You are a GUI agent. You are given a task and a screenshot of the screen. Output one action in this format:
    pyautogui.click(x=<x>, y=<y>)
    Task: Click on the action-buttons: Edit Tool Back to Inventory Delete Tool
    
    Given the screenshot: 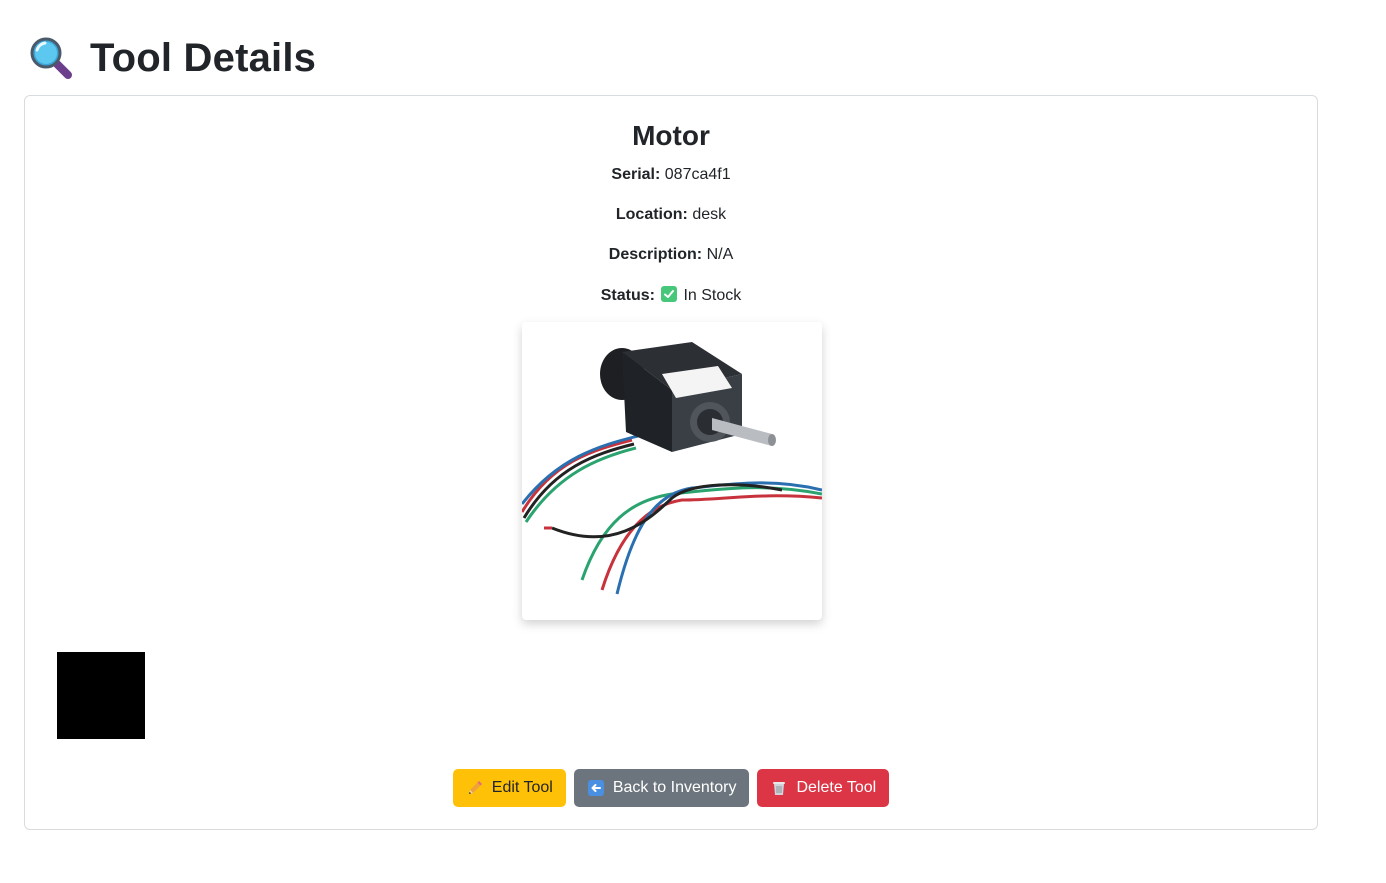 What is the action you would take?
    pyautogui.click(x=671, y=788)
    